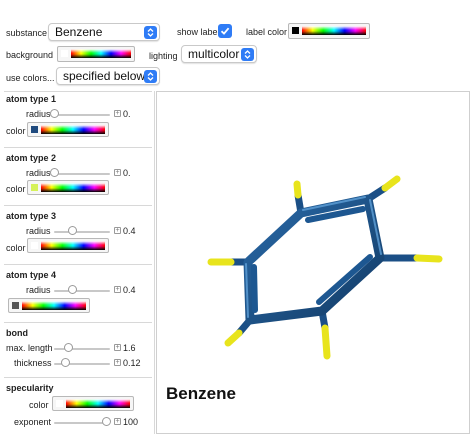  I want to click on atom-type-3-radius-slider-thumb, so click(73, 230).